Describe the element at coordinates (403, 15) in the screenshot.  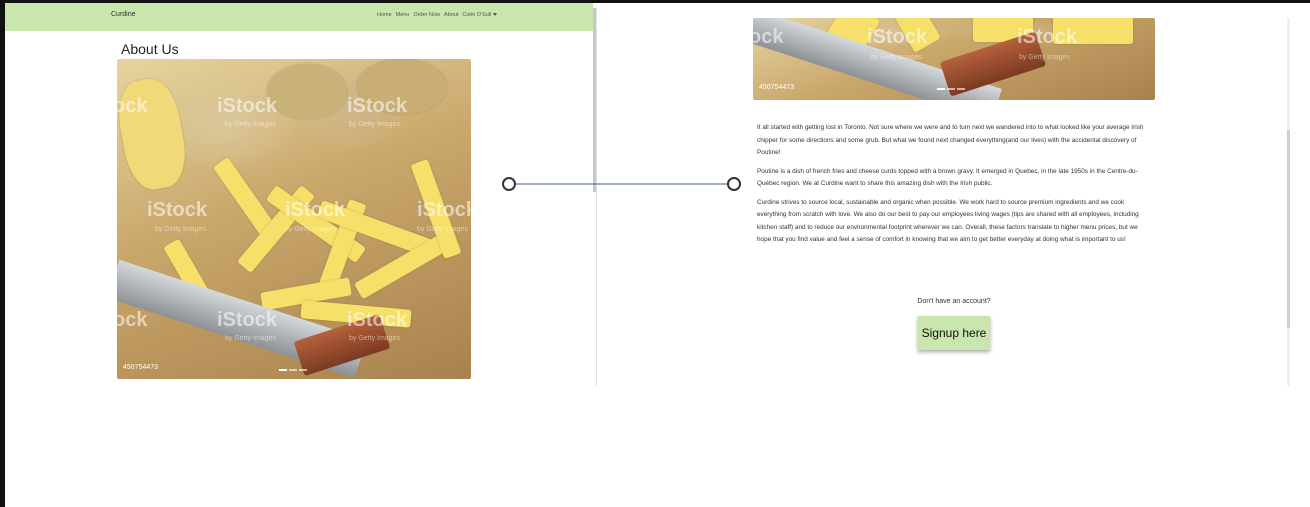
I see `nav-link-menu: Menu` at that location.